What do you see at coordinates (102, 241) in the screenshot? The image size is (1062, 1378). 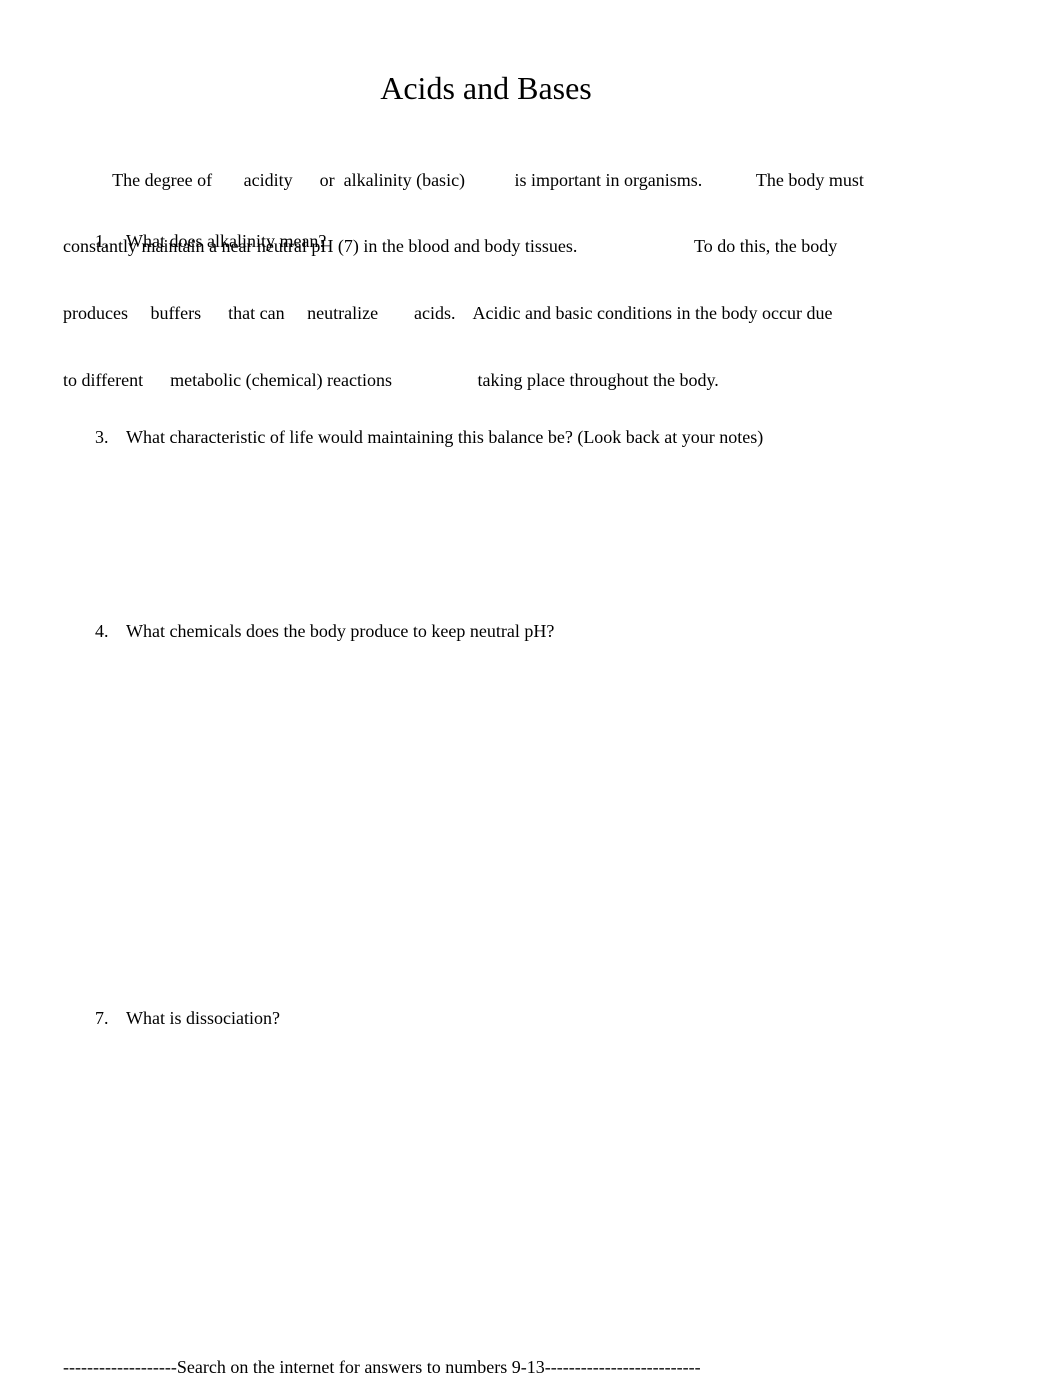 I see `question-number: 1.` at bounding box center [102, 241].